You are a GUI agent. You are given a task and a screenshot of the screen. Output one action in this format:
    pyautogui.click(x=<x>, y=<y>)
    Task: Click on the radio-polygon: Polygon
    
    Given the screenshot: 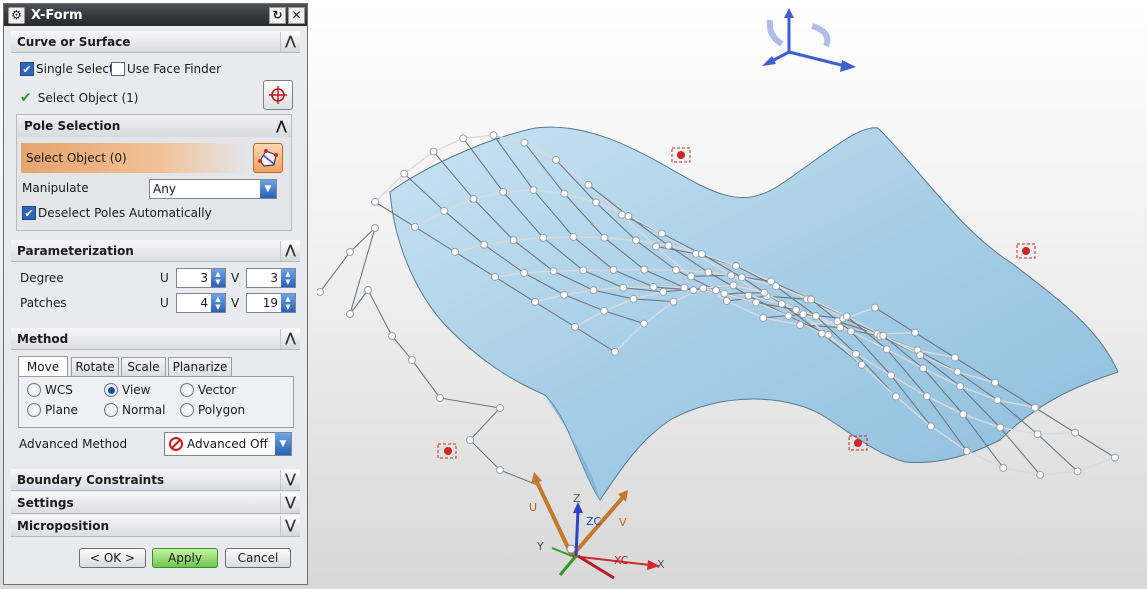 What is the action you would take?
    pyautogui.click(x=212, y=410)
    